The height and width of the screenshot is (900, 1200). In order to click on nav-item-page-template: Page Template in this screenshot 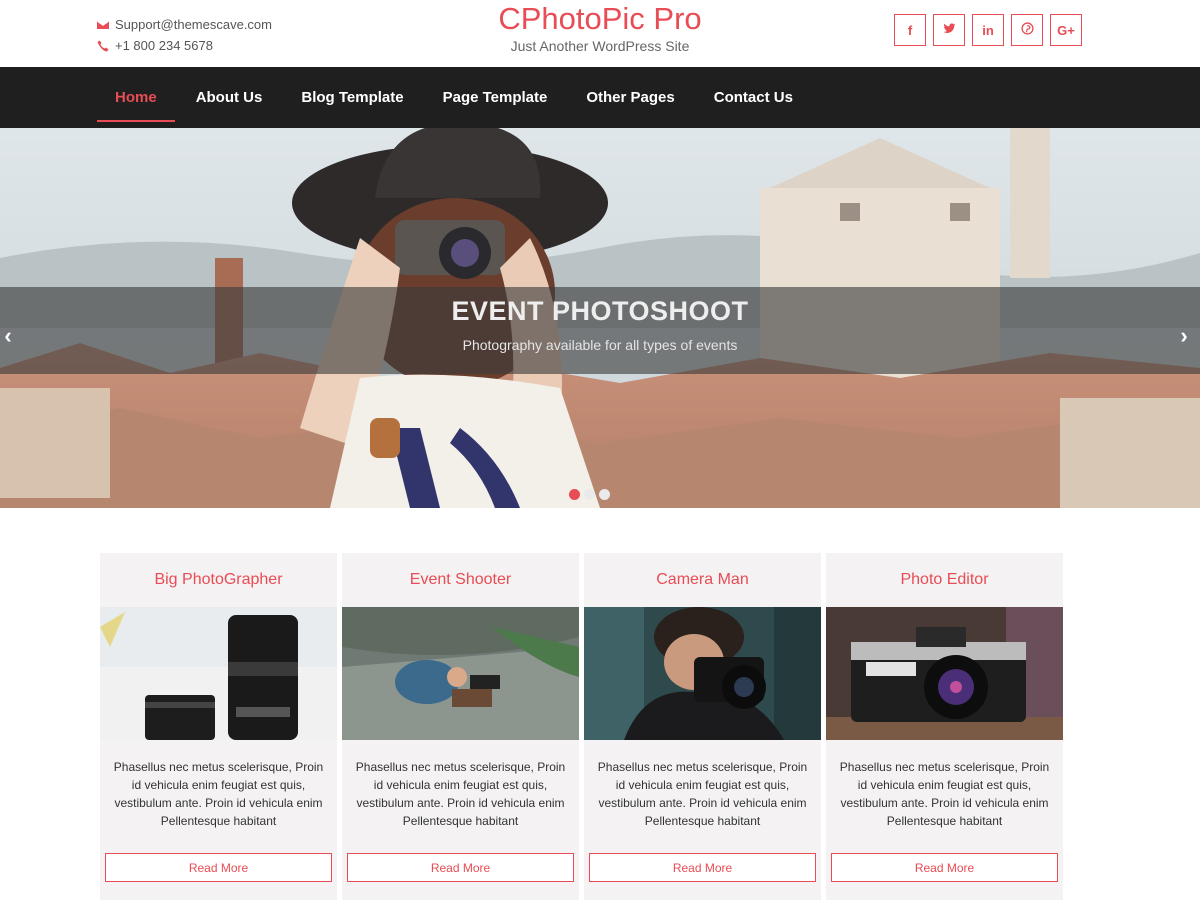, I will do `click(495, 97)`.